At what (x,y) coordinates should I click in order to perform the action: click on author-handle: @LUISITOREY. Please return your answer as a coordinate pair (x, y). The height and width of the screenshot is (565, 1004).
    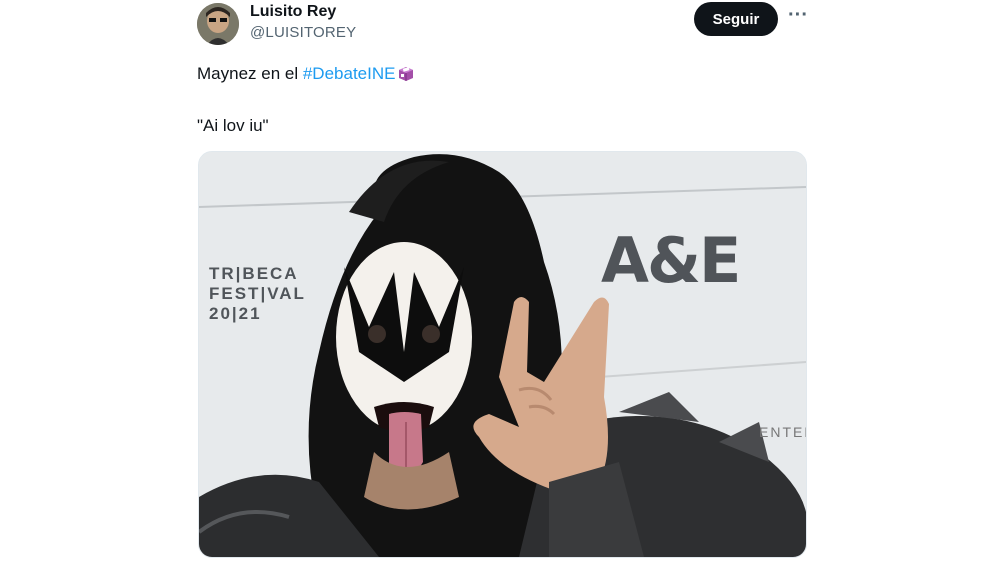
    Looking at the image, I should click on (303, 32).